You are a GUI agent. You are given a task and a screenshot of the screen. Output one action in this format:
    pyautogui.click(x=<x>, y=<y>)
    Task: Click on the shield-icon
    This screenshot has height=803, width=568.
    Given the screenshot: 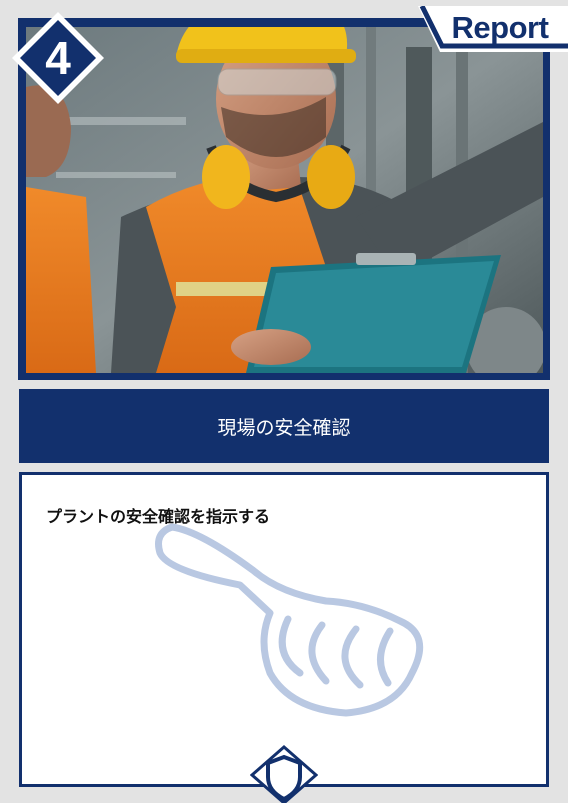 What is the action you would take?
    pyautogui.click(x=284, y=774)
    